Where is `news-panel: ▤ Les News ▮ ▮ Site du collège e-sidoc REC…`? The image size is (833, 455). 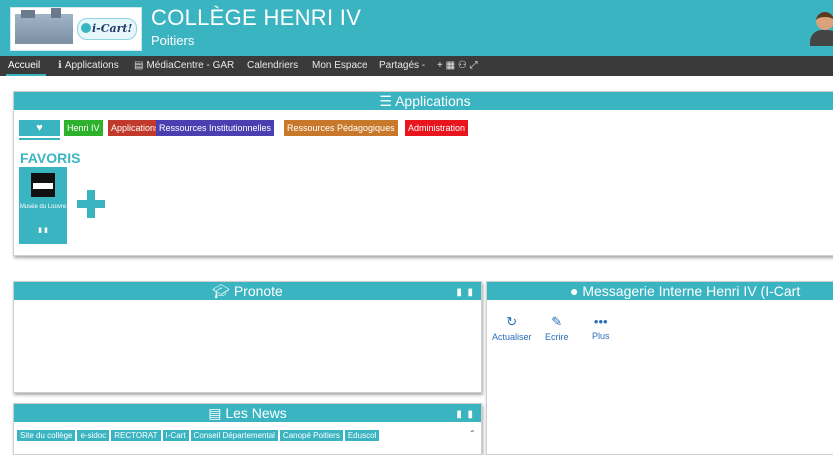 news-panel: ▤ Les News ▮ ▮ Site du collège e-sidoc REC… is located at coordinates (247, 429).